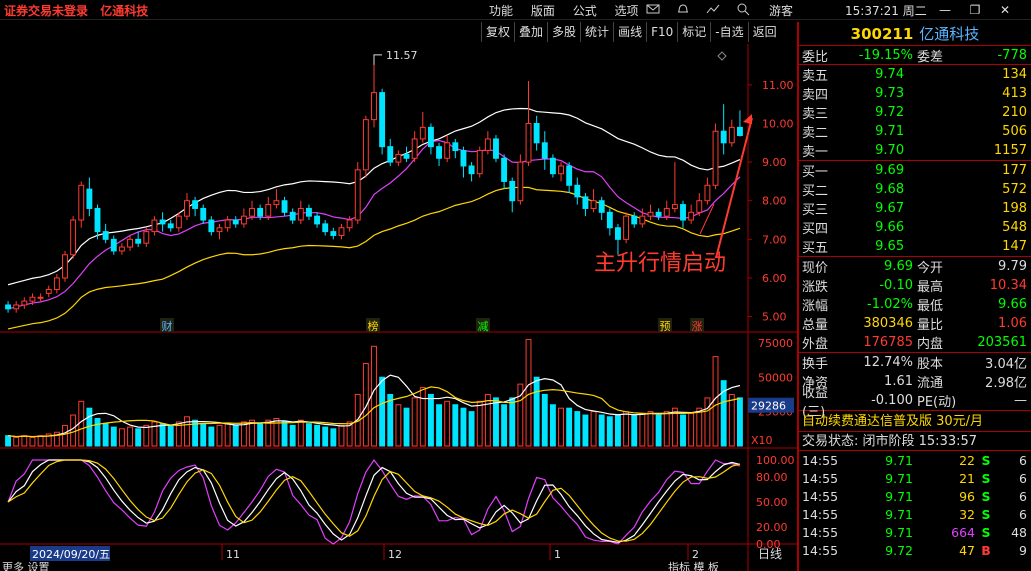  What do you see at coordinates (774, 278) in the screenshot?
I see `price-axis-label: 6.00` at bounding box center [774, 278].